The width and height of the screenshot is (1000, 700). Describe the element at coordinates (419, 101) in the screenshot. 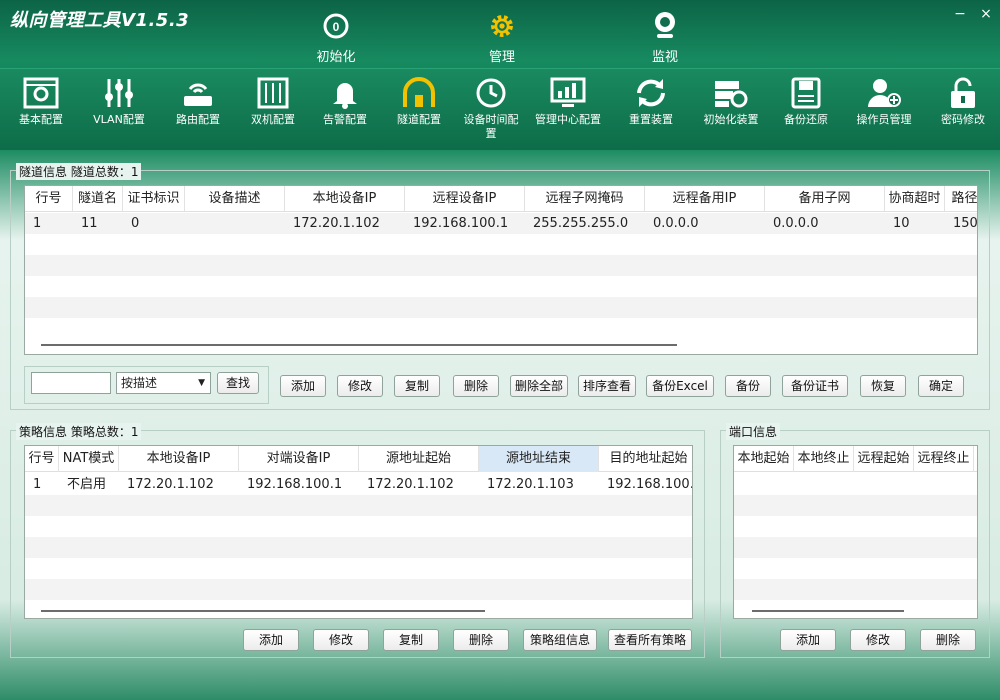

I see `toolbar-tunnel-config: 隧道配置` at that location.